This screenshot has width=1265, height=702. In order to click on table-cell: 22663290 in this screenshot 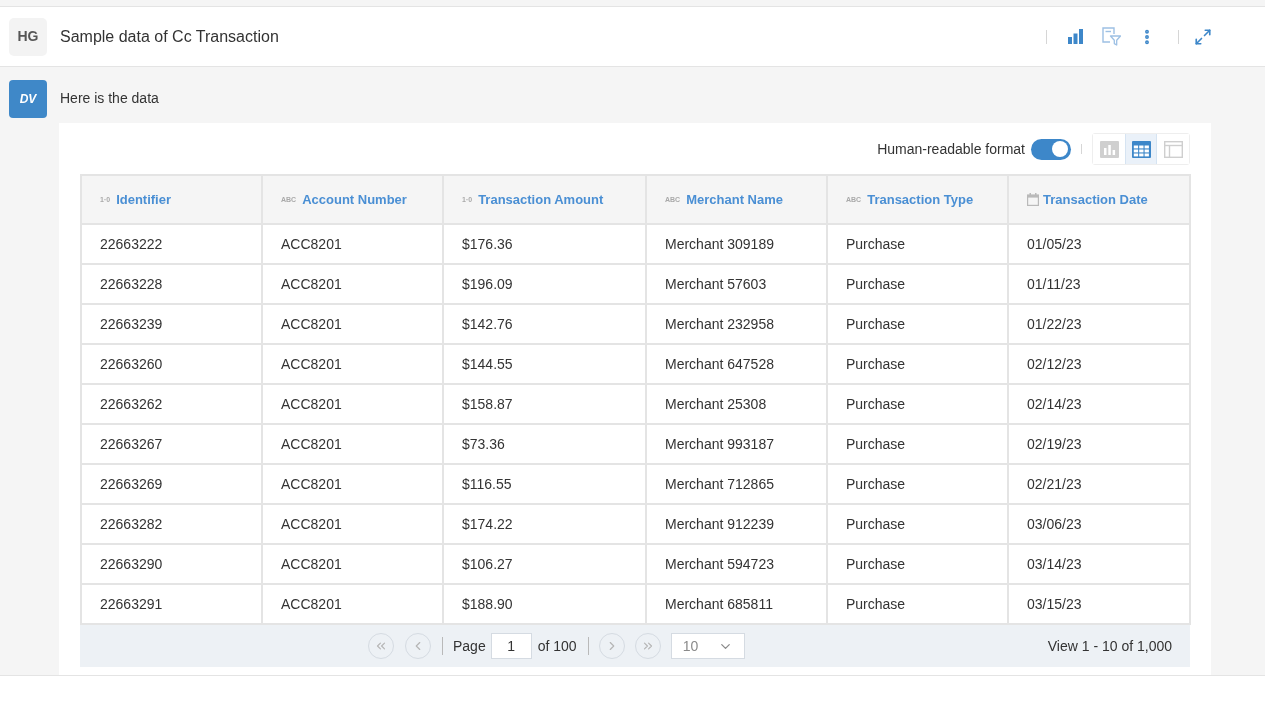, I will do `click(171, 564)`.